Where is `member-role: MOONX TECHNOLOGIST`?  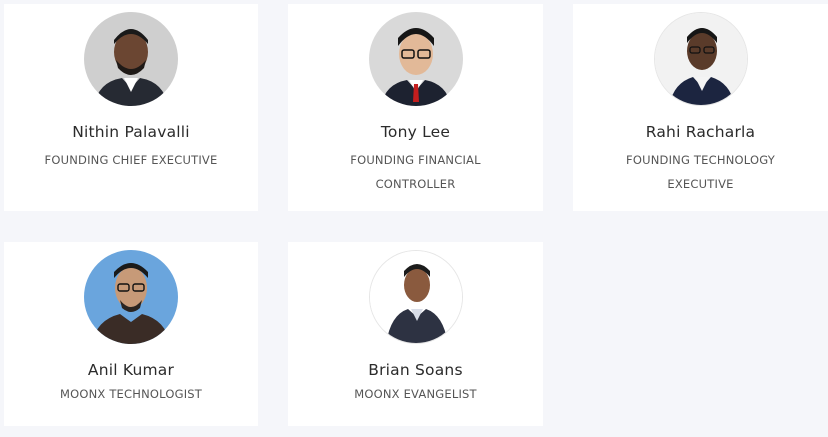
member-role: MOONX TECHNOLOGIST is located at coordinates (131, 394).